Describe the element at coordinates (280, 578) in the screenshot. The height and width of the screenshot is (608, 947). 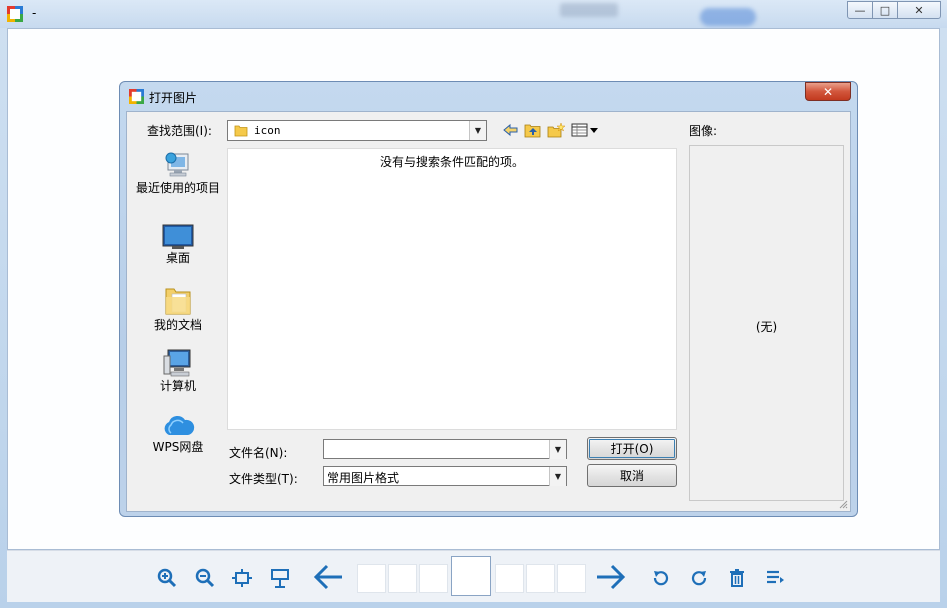
I see `slideshow-icon` at that location.